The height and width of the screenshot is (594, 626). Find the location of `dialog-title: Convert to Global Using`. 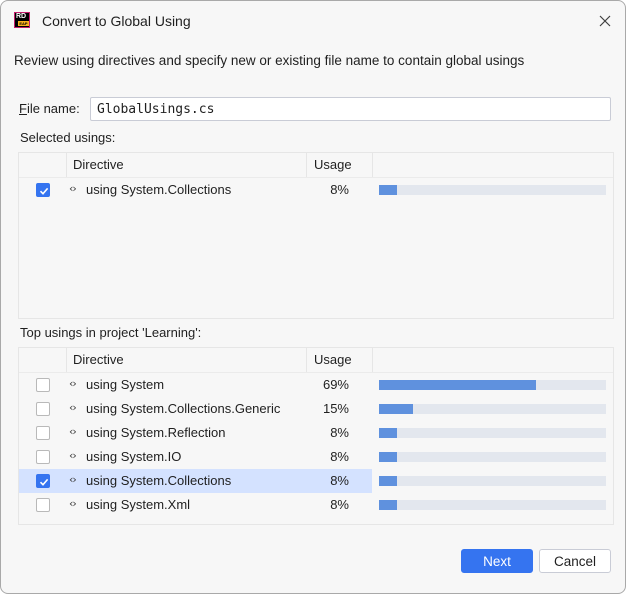

dialog-title: Convert to Global Using is located at coordinates (116, 21).